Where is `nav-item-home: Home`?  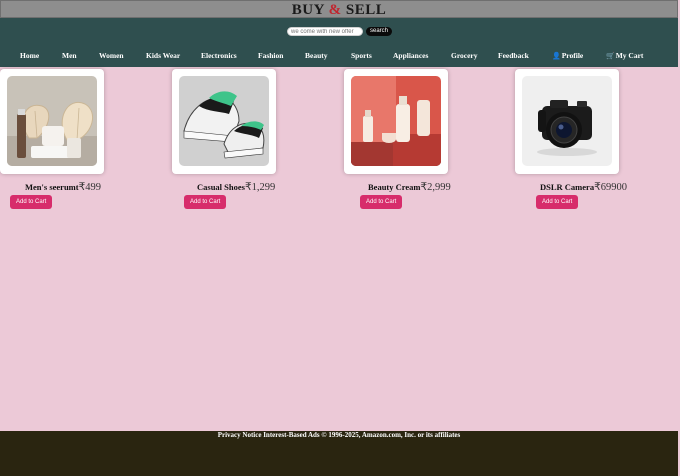 nav-item-home: Home is located at coordinates (29, 56).